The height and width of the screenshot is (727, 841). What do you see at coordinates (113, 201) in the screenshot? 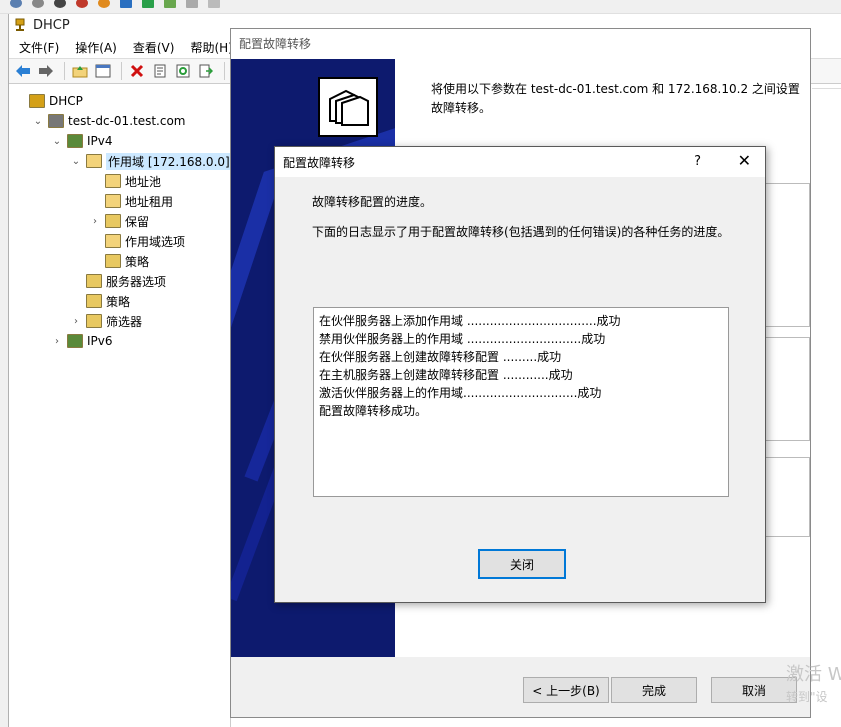
I see `address-lease-icon` at bounding box center [113, 201].